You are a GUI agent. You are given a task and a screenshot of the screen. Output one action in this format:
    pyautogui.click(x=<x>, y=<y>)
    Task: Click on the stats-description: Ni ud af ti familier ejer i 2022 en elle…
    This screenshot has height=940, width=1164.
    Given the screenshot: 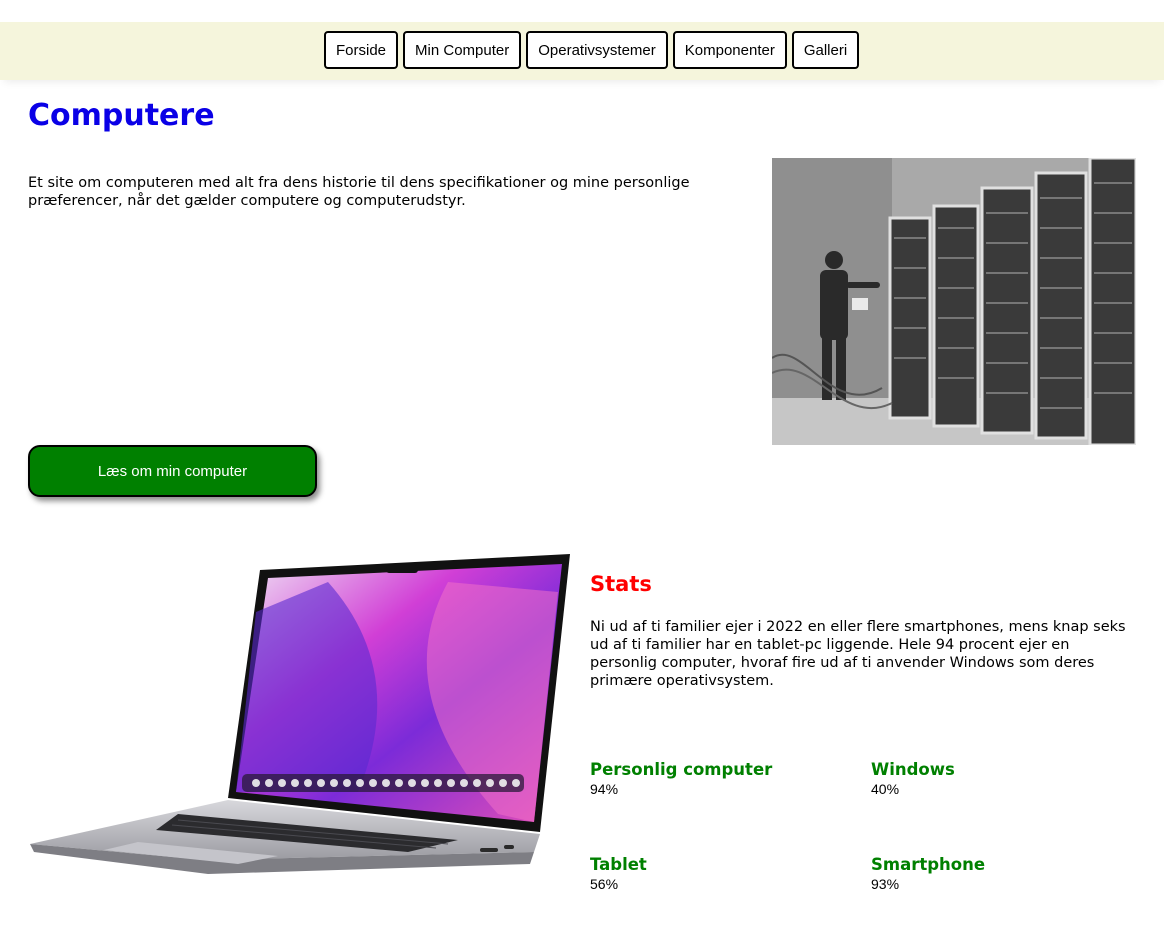 What is the action you would take?
    pyautogui.click(x=858, y=654)
    